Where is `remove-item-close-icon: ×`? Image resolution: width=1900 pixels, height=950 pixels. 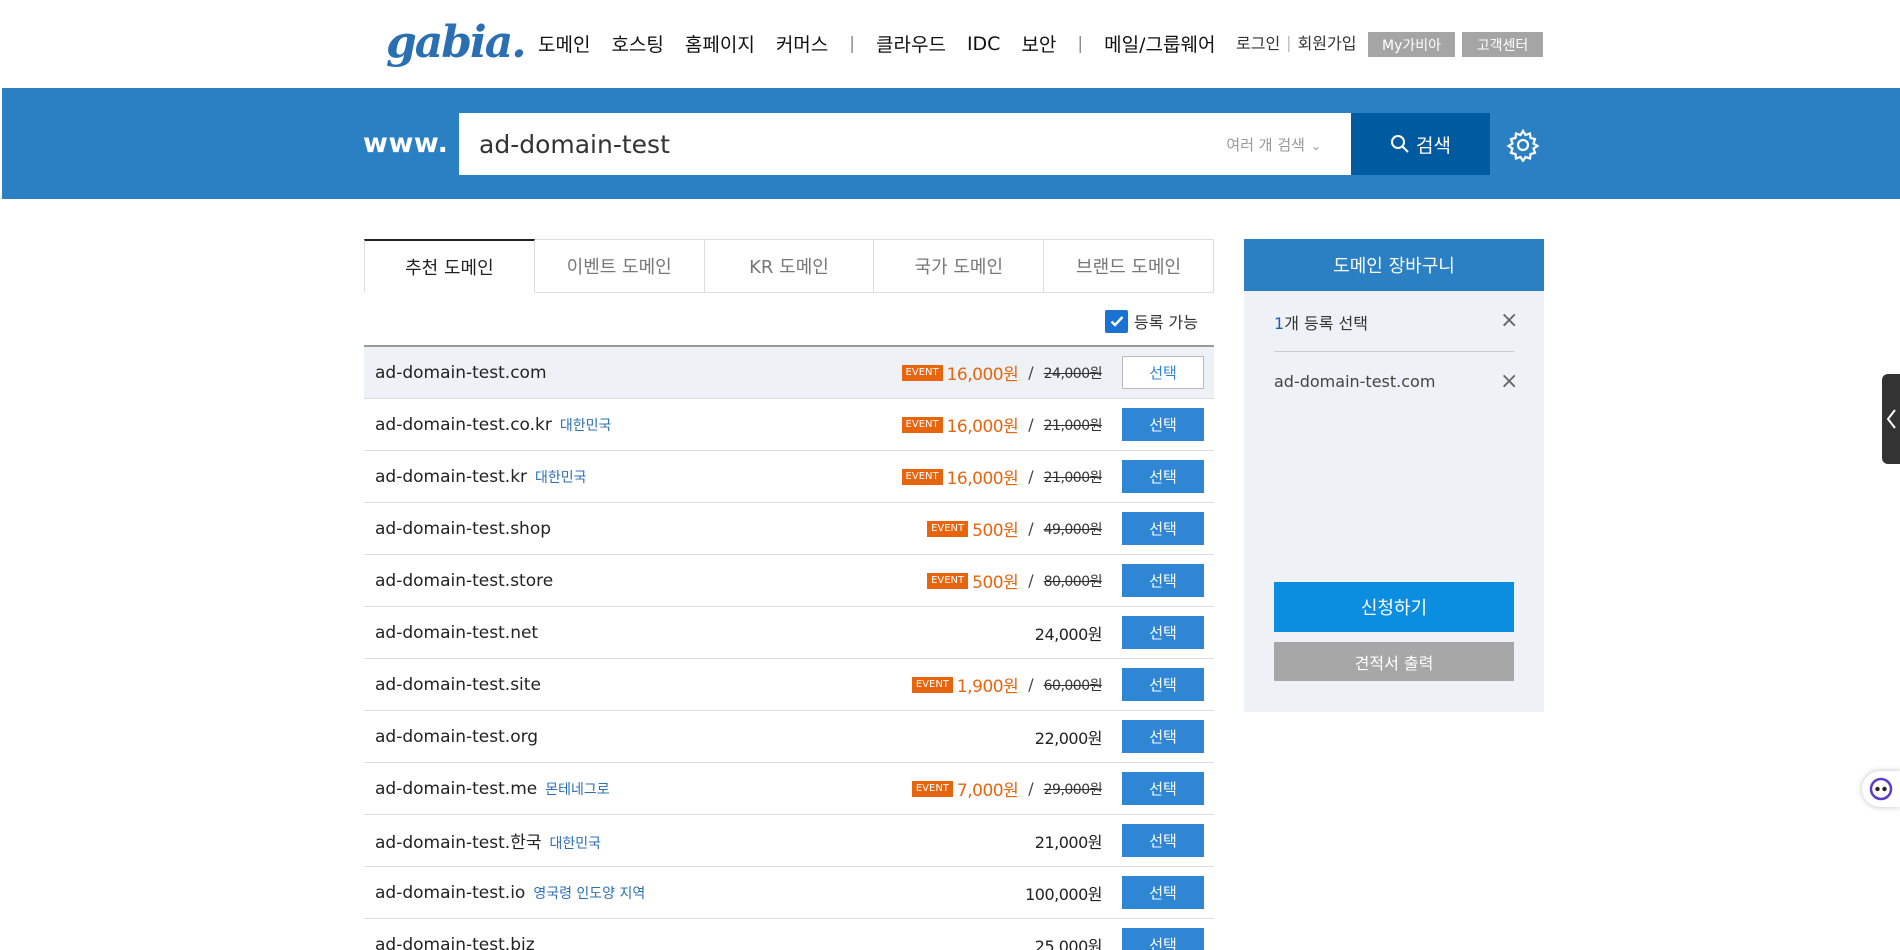
remove-item-close-icon: × is located at coordinates (1509, 382).